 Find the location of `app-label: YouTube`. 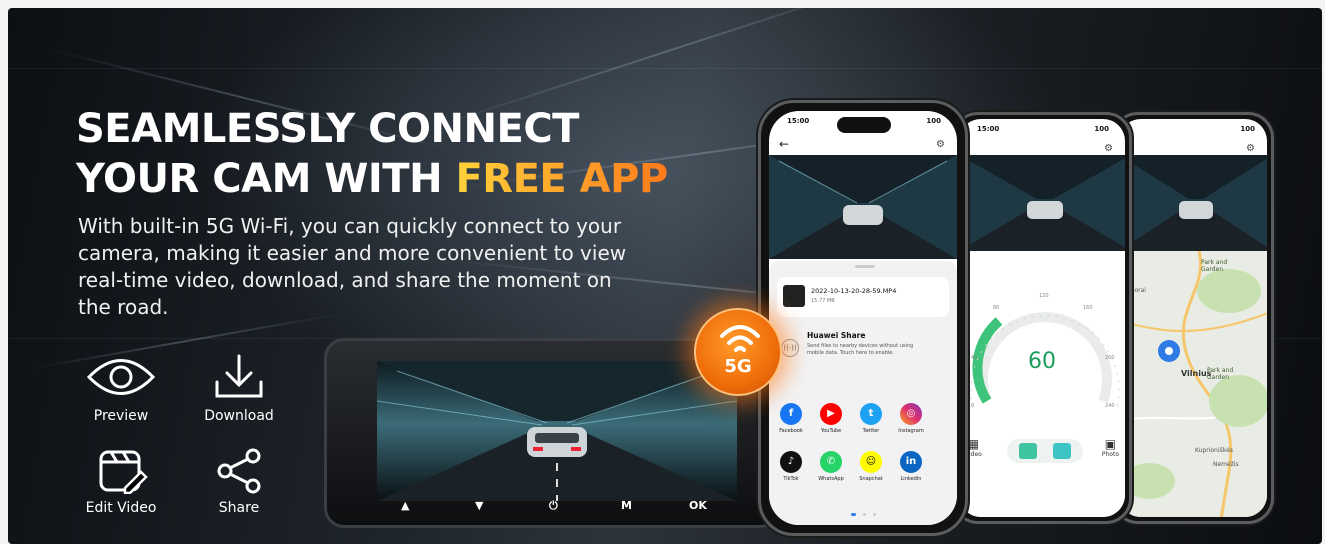

app-label: YouTube is located at coordinates (831, 431).